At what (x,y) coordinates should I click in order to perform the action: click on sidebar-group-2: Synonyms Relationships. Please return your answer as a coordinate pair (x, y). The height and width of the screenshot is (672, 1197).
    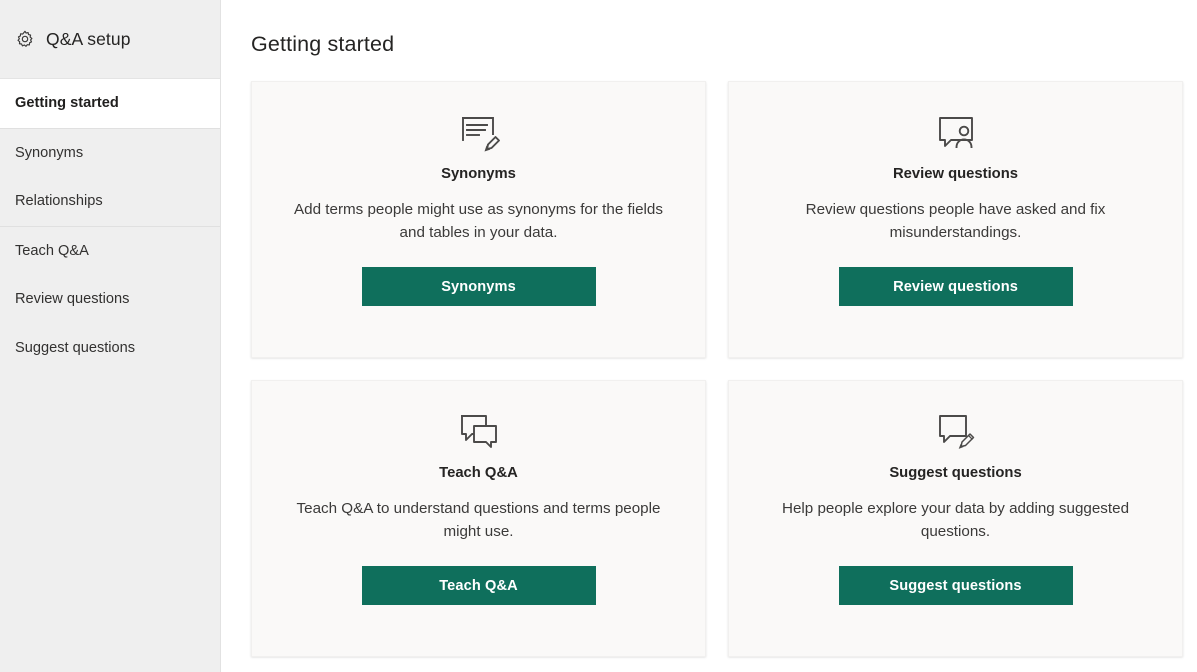
    Looking at the image, I should click on (110, 177).